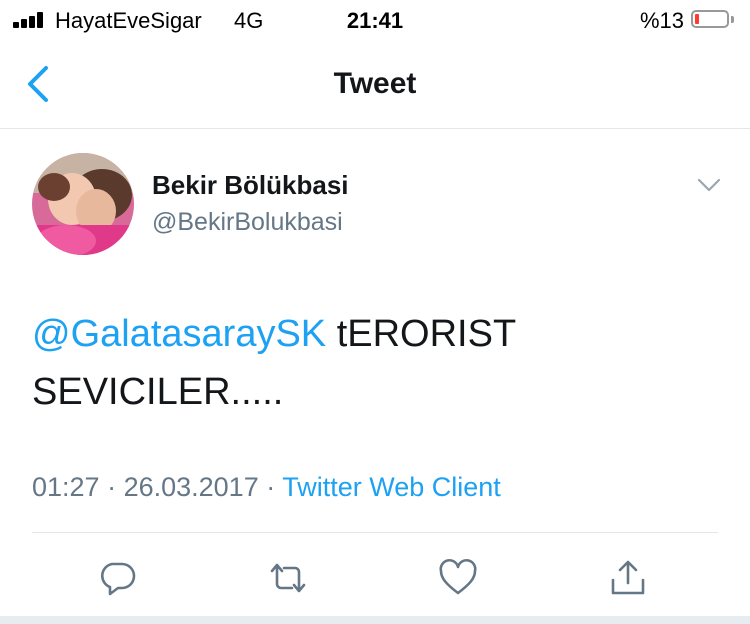 The width and height of the screenshot is (750, 624). I want to click on tweet-text-line1: tERORIST, so click(421, 334).